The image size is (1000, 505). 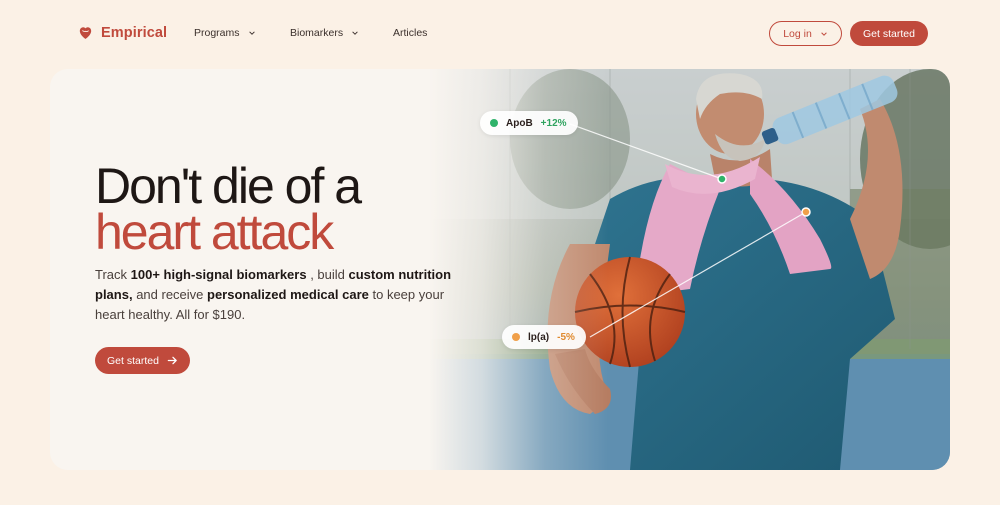 What do you see at coordinates (134, 32) in the screenshot?
I see `brand-name: Empirical` at bounding box center [134, 32].